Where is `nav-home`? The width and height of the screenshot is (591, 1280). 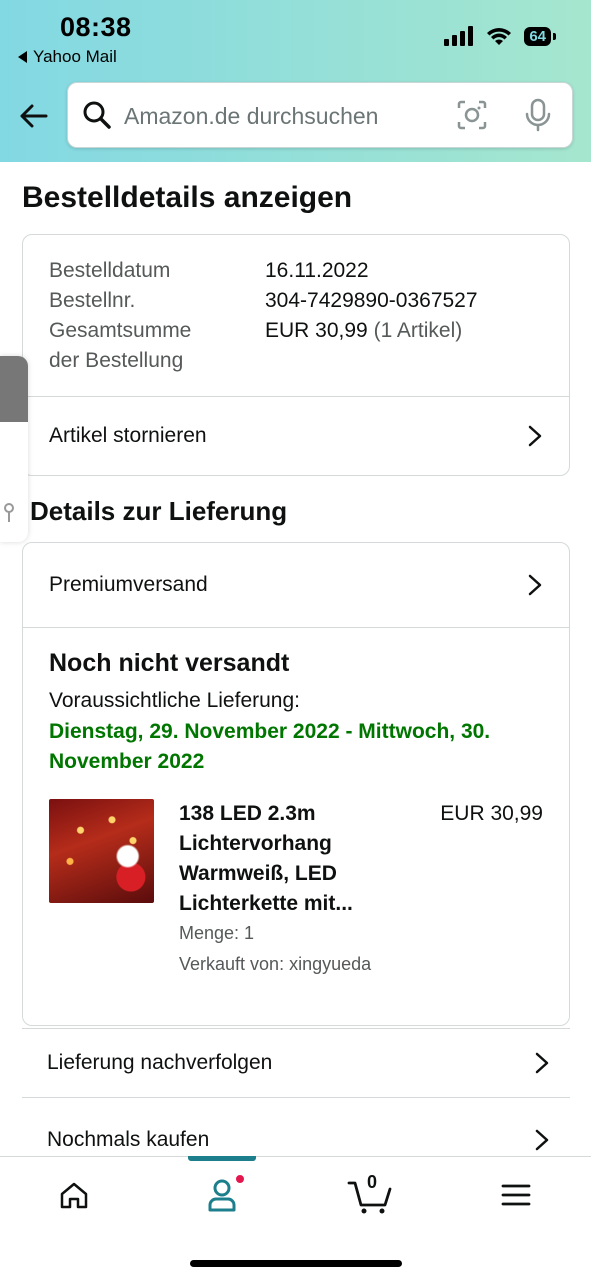 nav-home is located at coordinates (74, 1195).